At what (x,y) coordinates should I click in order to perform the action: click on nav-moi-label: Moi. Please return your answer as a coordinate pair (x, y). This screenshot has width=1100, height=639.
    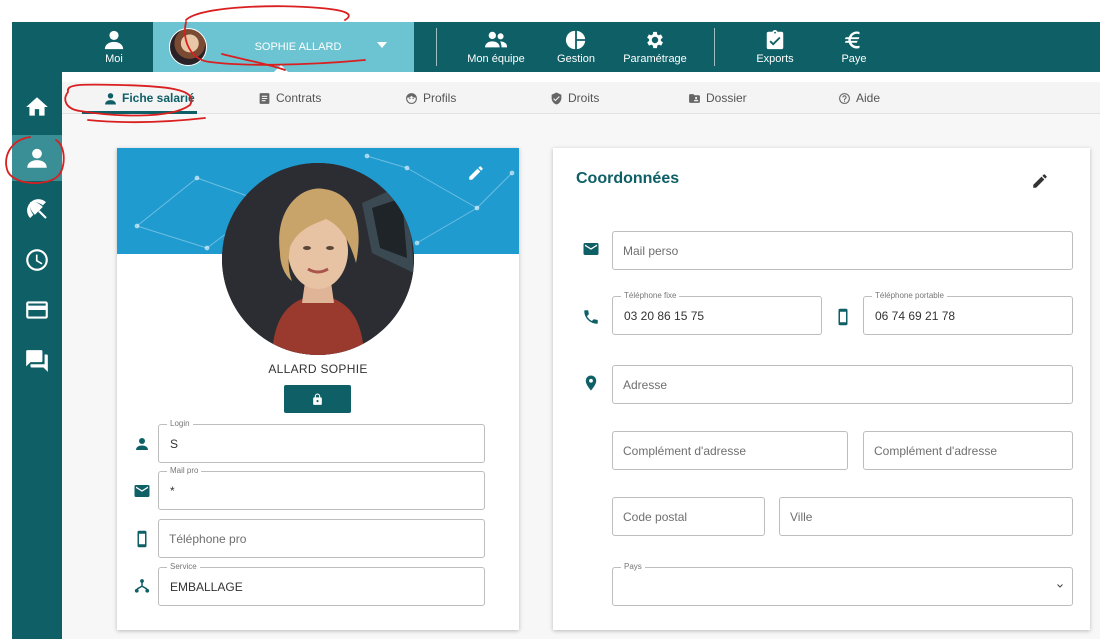
    Looking at the image, I should click on (114, 59).